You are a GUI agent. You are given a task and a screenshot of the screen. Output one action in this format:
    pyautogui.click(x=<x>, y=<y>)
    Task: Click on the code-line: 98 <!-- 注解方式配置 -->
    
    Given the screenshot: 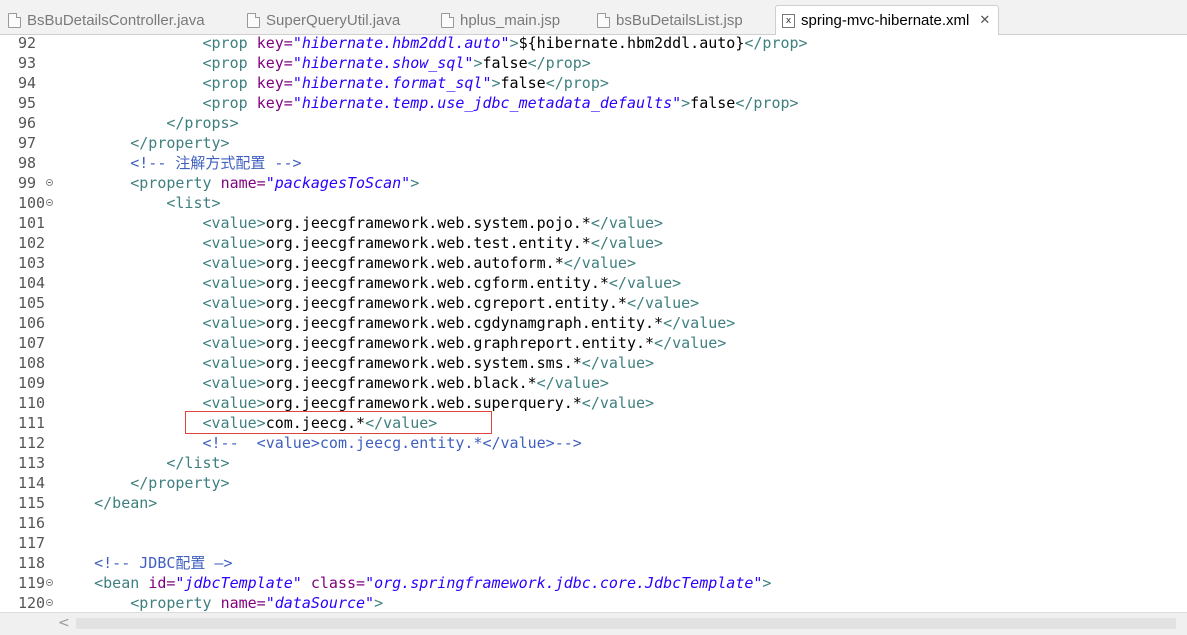 What is the action you would take?
    pyautogui.click(x=593, y=163)
    